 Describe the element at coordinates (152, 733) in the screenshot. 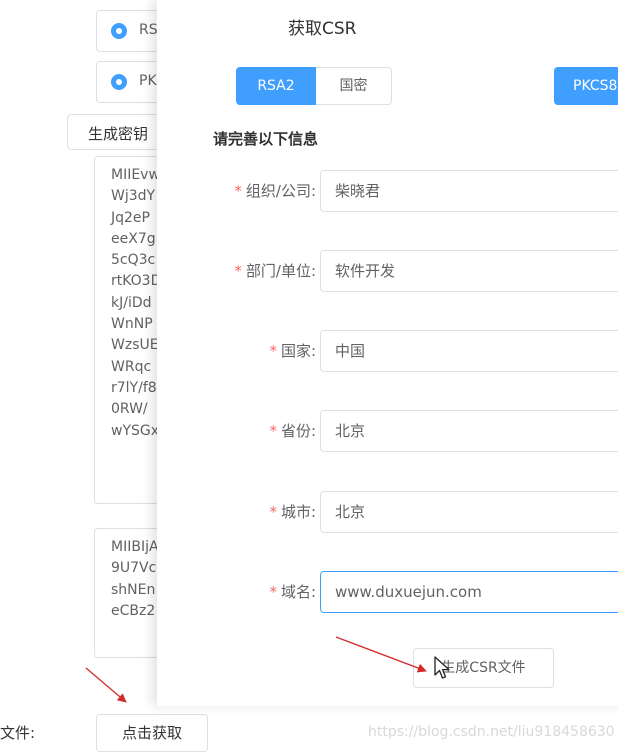

I see `fetch-button: 点击获取` at that location.